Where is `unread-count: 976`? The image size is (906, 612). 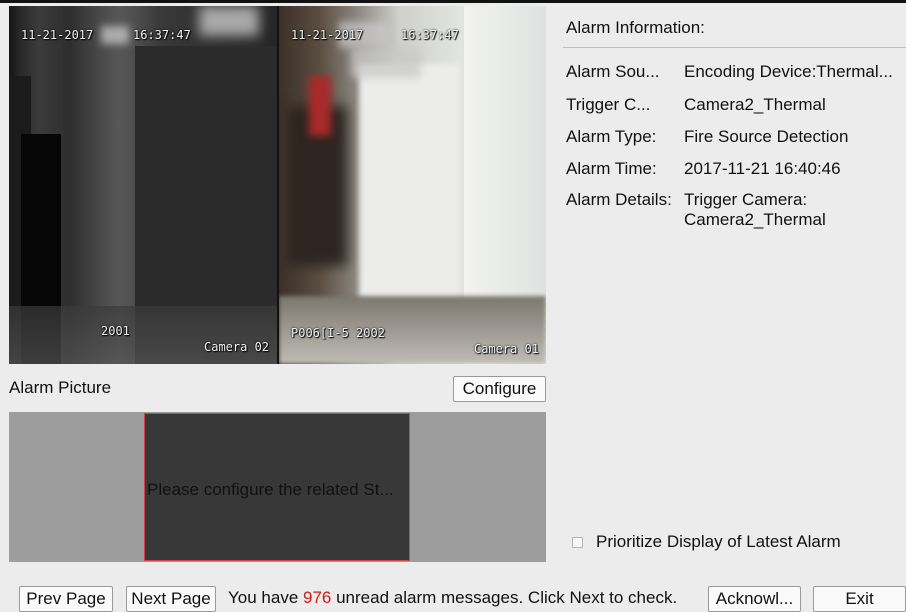
unread-count: 976 is located at coordinates (317, 597).